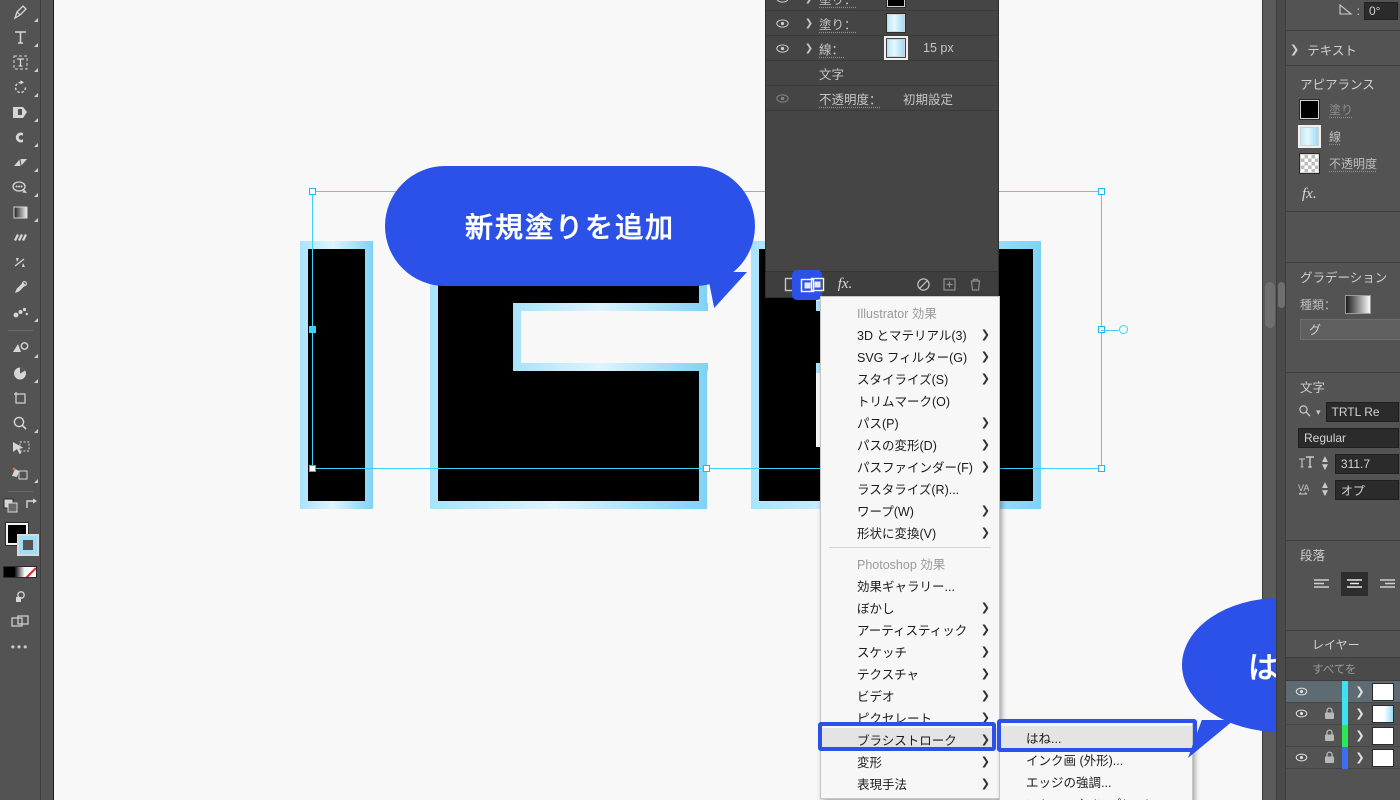 Image resolution: width=1400 pixels, height=800 pixels. Describe the element at coordinates (20, 542) in the screenshot. I see `fill-stroke-swatches` at that location.